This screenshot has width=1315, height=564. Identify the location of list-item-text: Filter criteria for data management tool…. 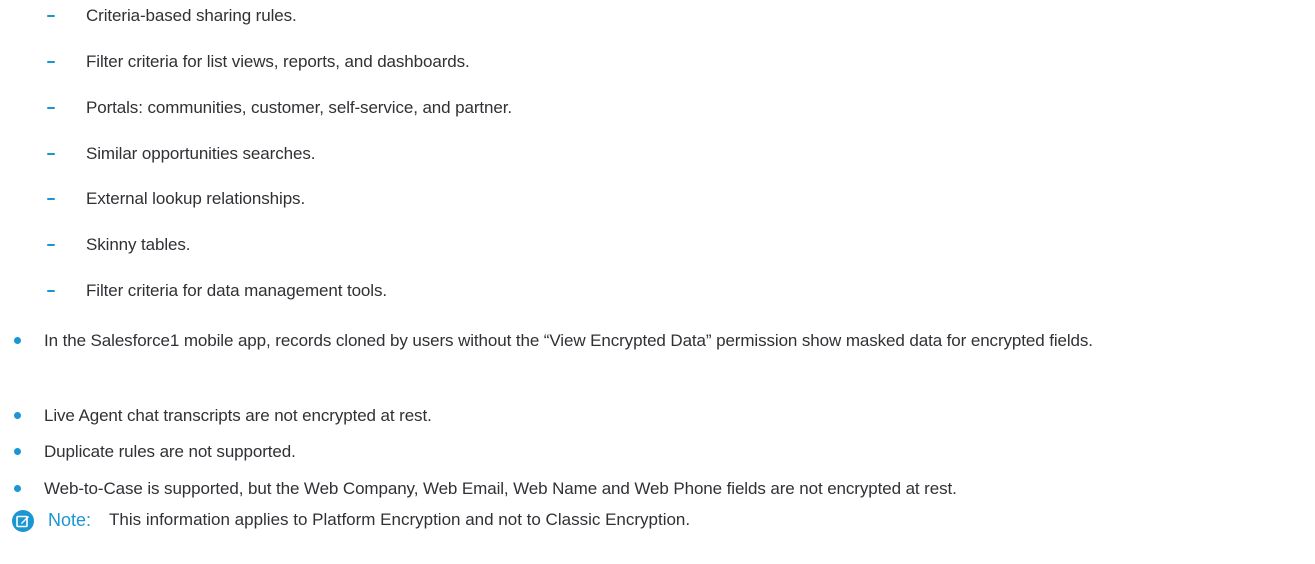
(236, 290).